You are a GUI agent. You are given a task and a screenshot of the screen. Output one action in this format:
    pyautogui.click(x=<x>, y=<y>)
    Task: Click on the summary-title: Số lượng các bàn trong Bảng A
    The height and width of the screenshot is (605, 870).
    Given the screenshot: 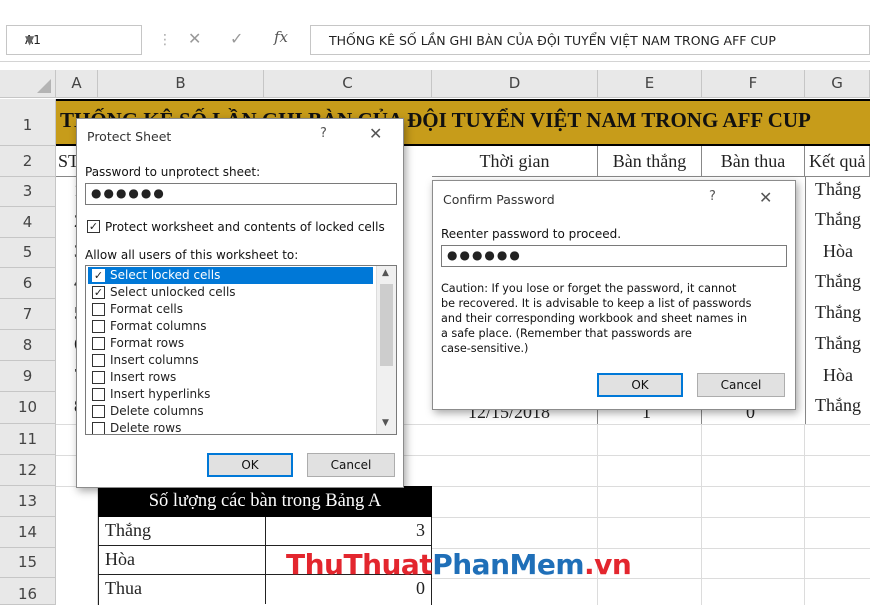 What is the action you would take?
    pyautogui.click(x=265, y=501)
    